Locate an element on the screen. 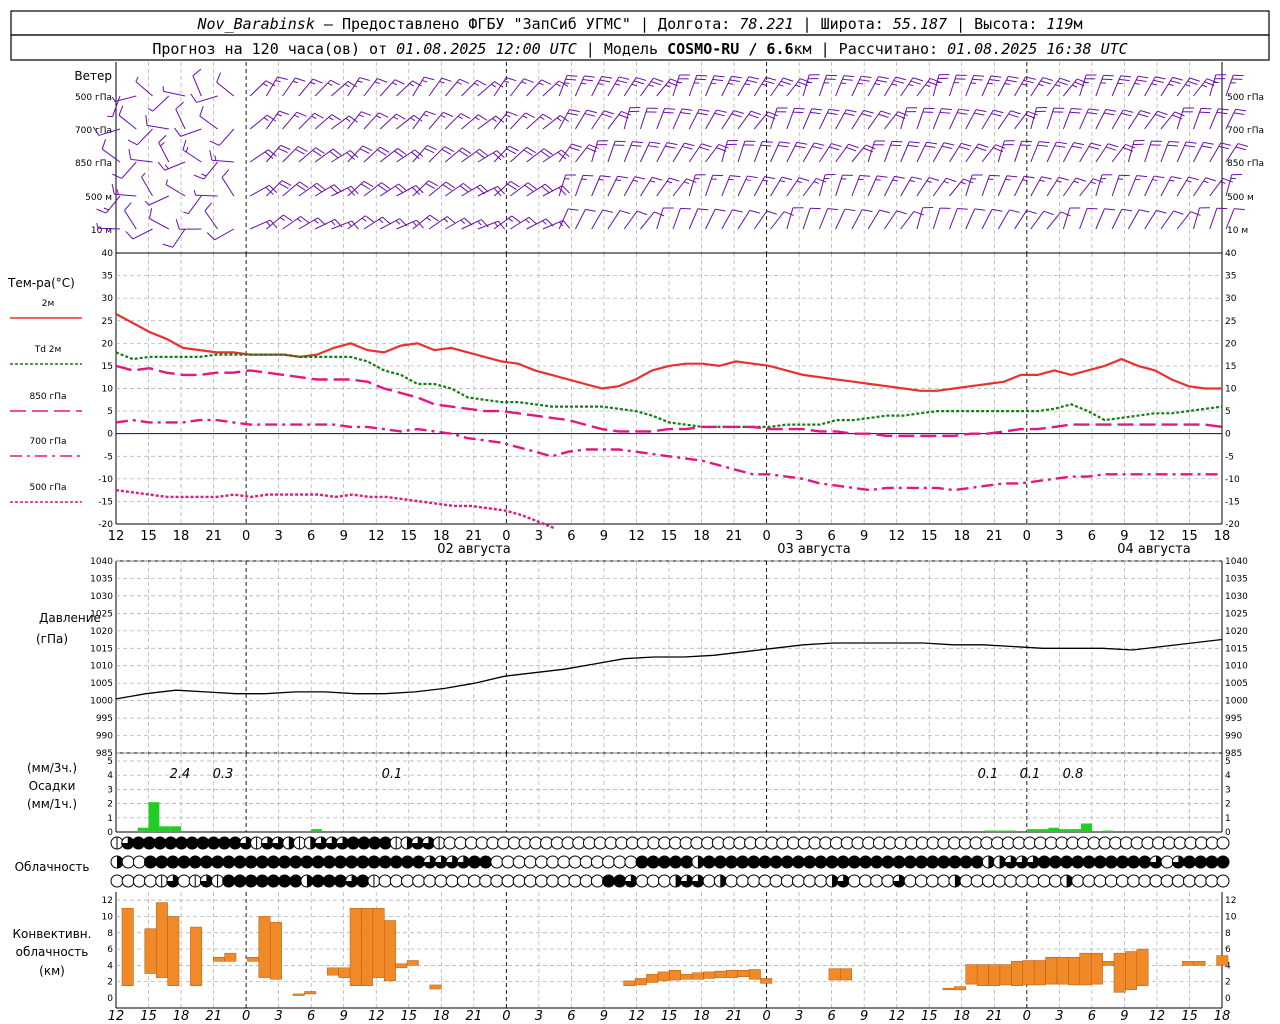 The image size is (1280, 1024). x-tick-label: 15 is located at coordinates (408, 536).